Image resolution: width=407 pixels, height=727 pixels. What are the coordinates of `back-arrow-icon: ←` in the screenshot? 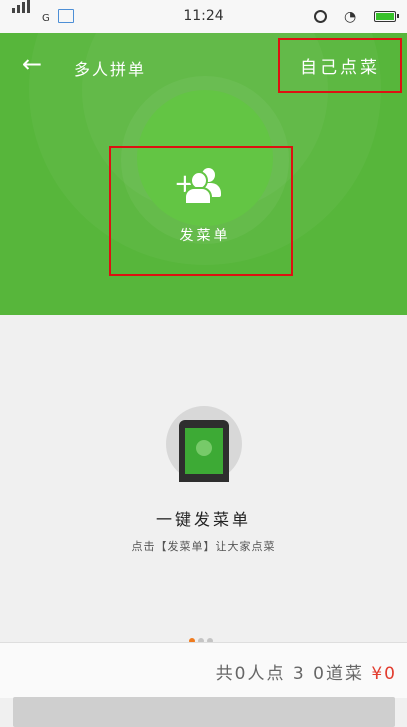 It's located at (32, 64).